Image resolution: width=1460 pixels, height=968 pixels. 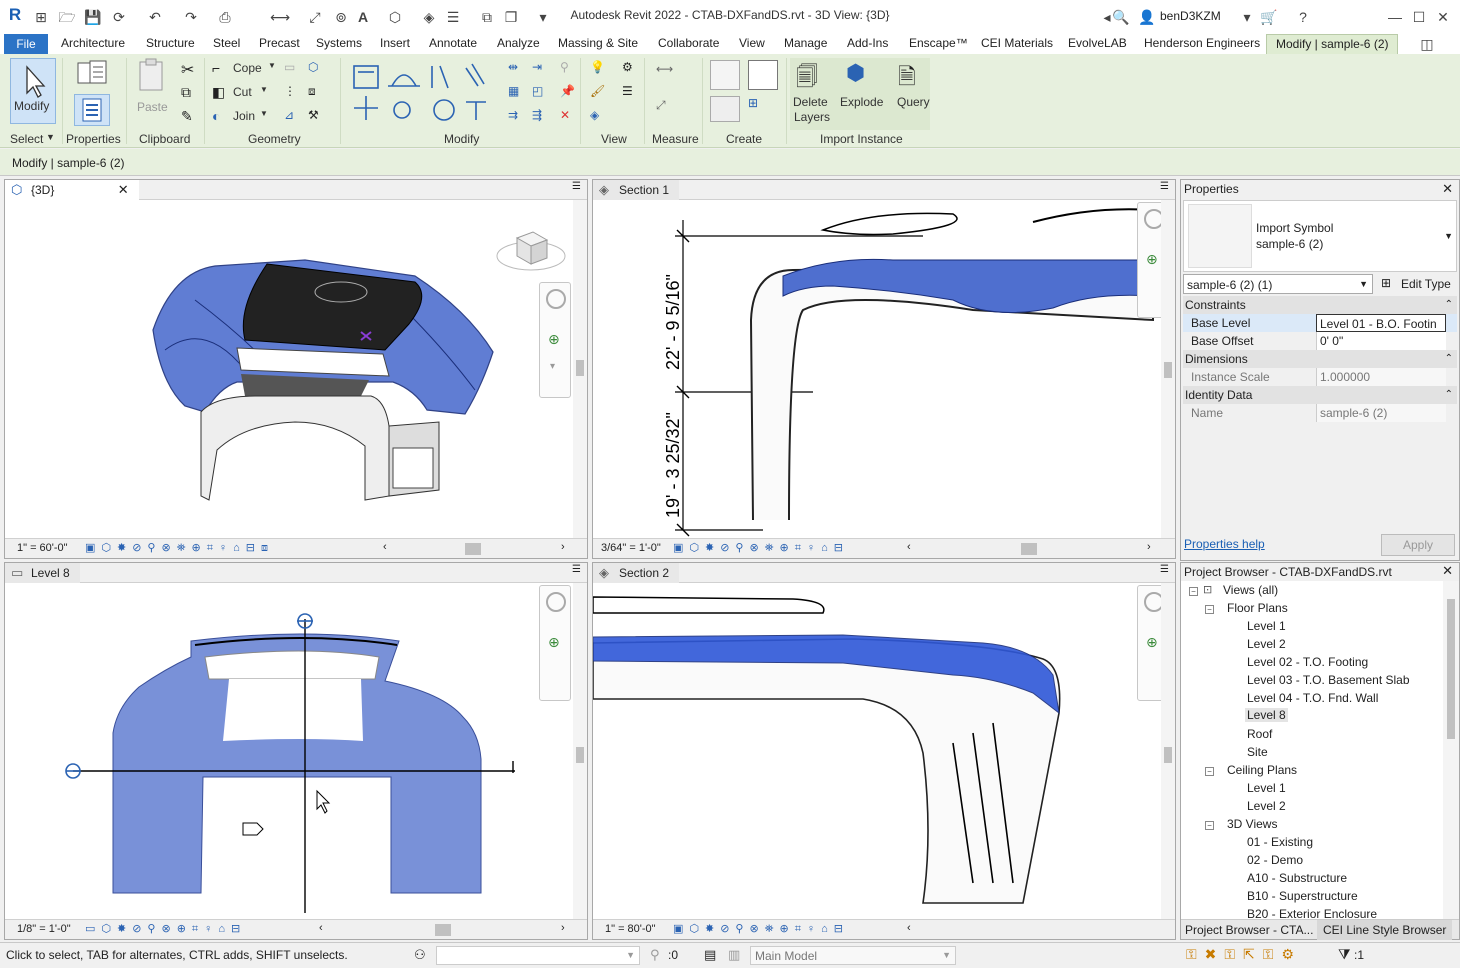 I want to click on tree-ceiling-plans: Ceiling Plans, so click(x=1262, y=770).